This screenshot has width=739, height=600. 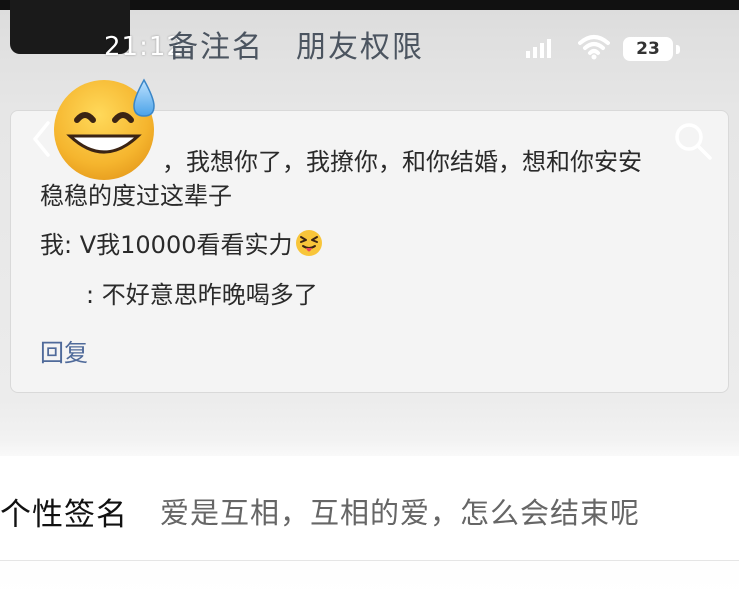 I want to click on wifi-icon, so click(x=594, y=47).